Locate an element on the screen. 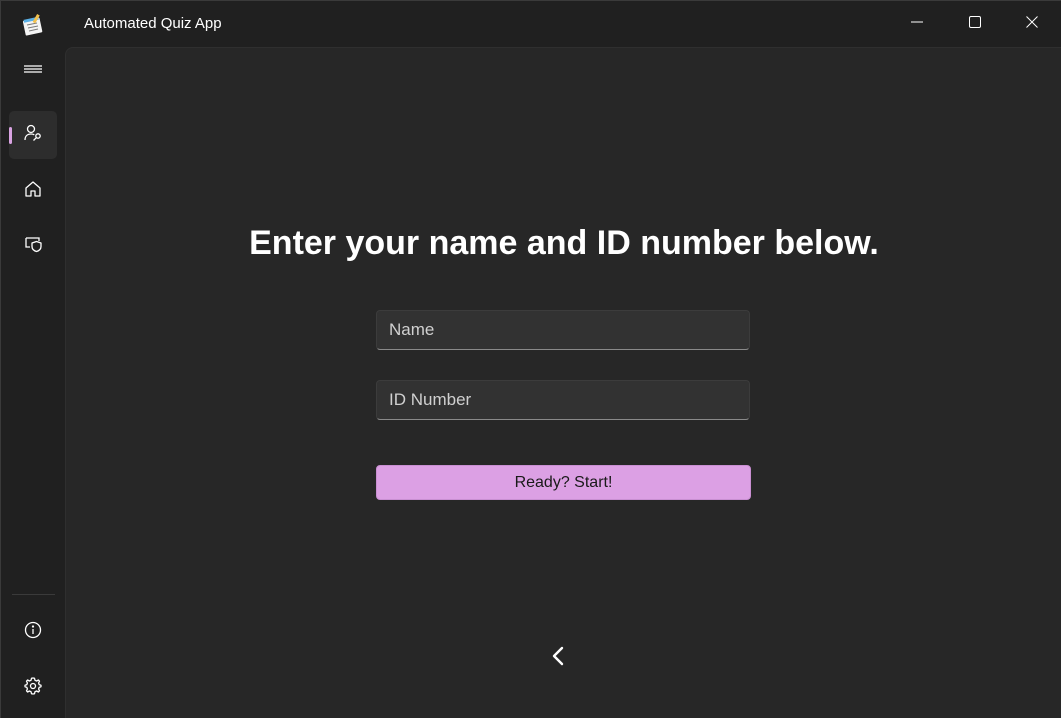 The height and width of the screenshot is (718, 1061). nav-item-info is located at coordinates (33, 632).